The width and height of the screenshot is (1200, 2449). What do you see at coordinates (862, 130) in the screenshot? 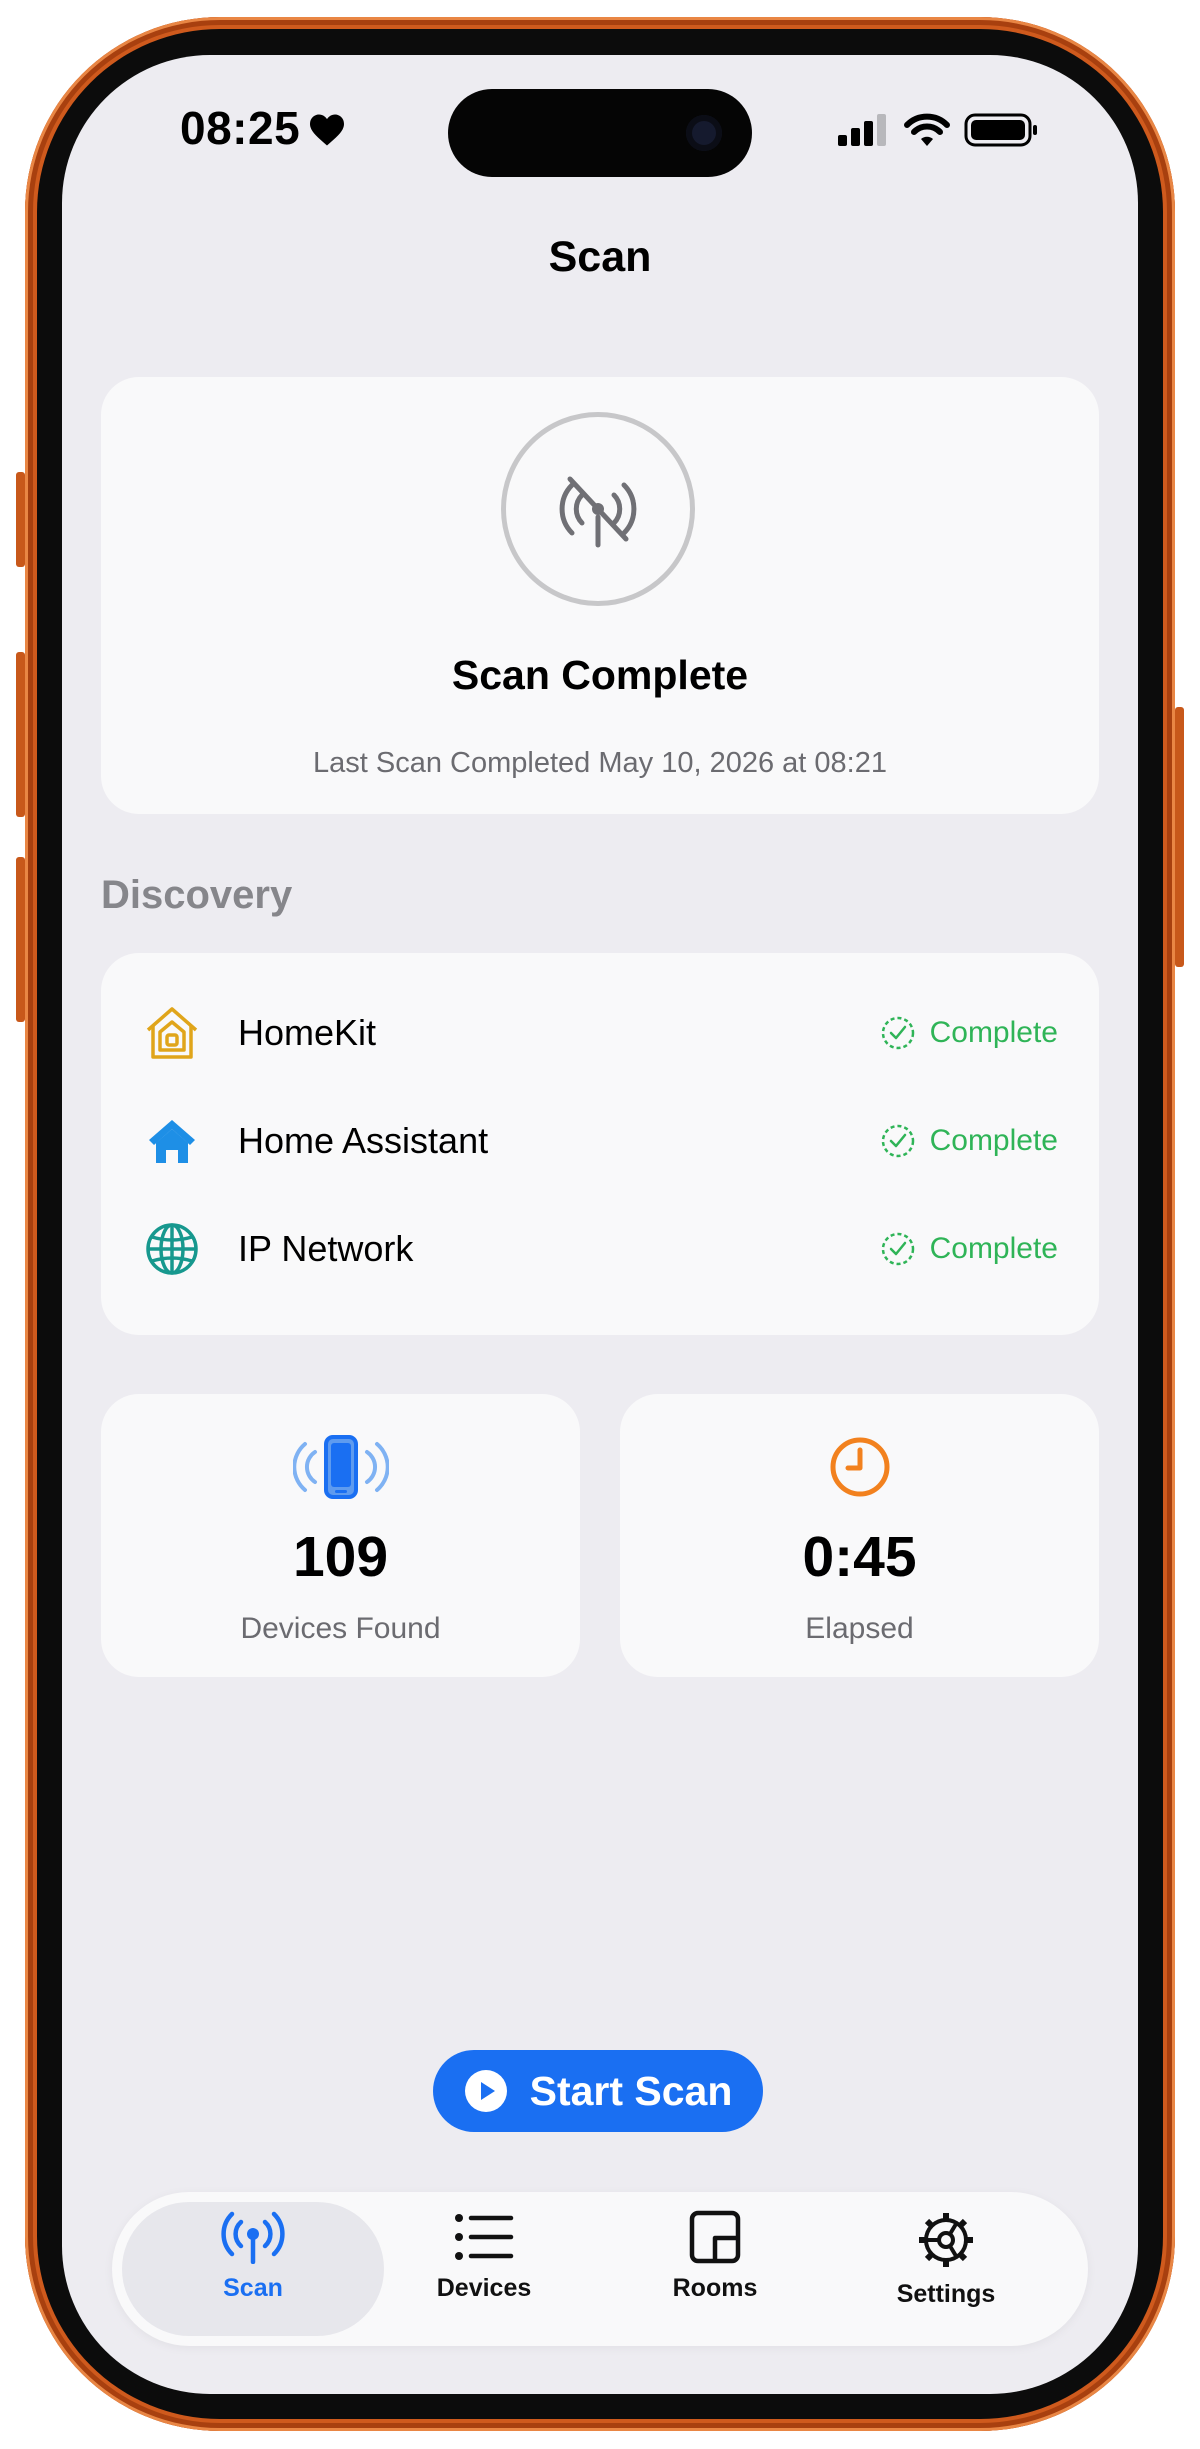
I see `cellular-signal-icon` at bounding box center [862, 130].